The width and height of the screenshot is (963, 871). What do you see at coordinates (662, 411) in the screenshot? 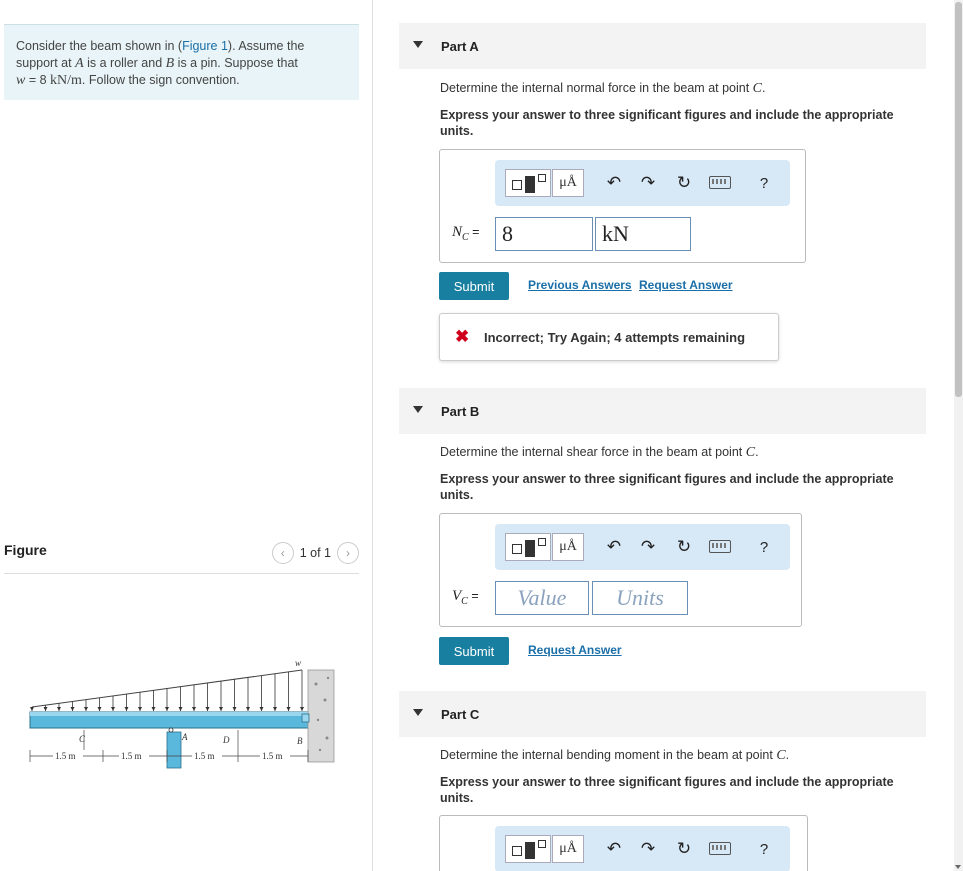
I see `part-b-header: Part B` at bounding box center [662, 411].